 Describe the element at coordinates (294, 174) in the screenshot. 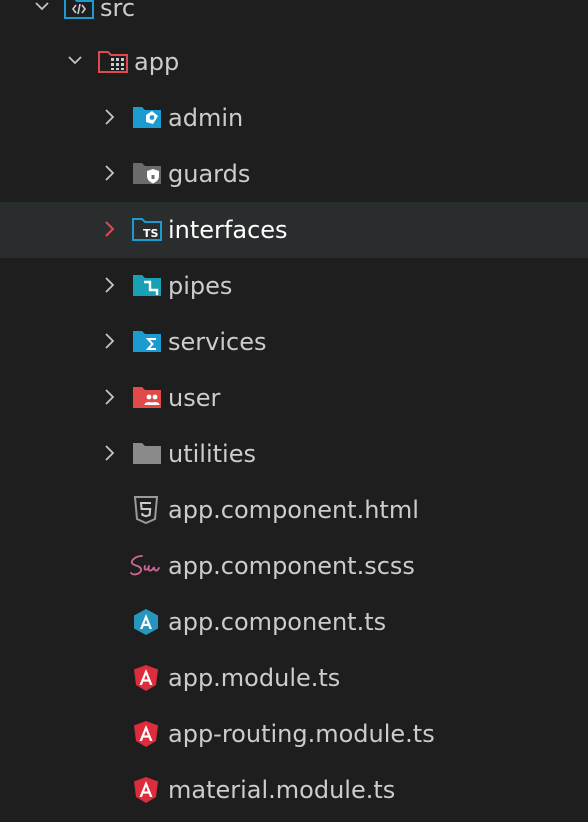

I see `tree-item-guards-folder: guards` at that location.